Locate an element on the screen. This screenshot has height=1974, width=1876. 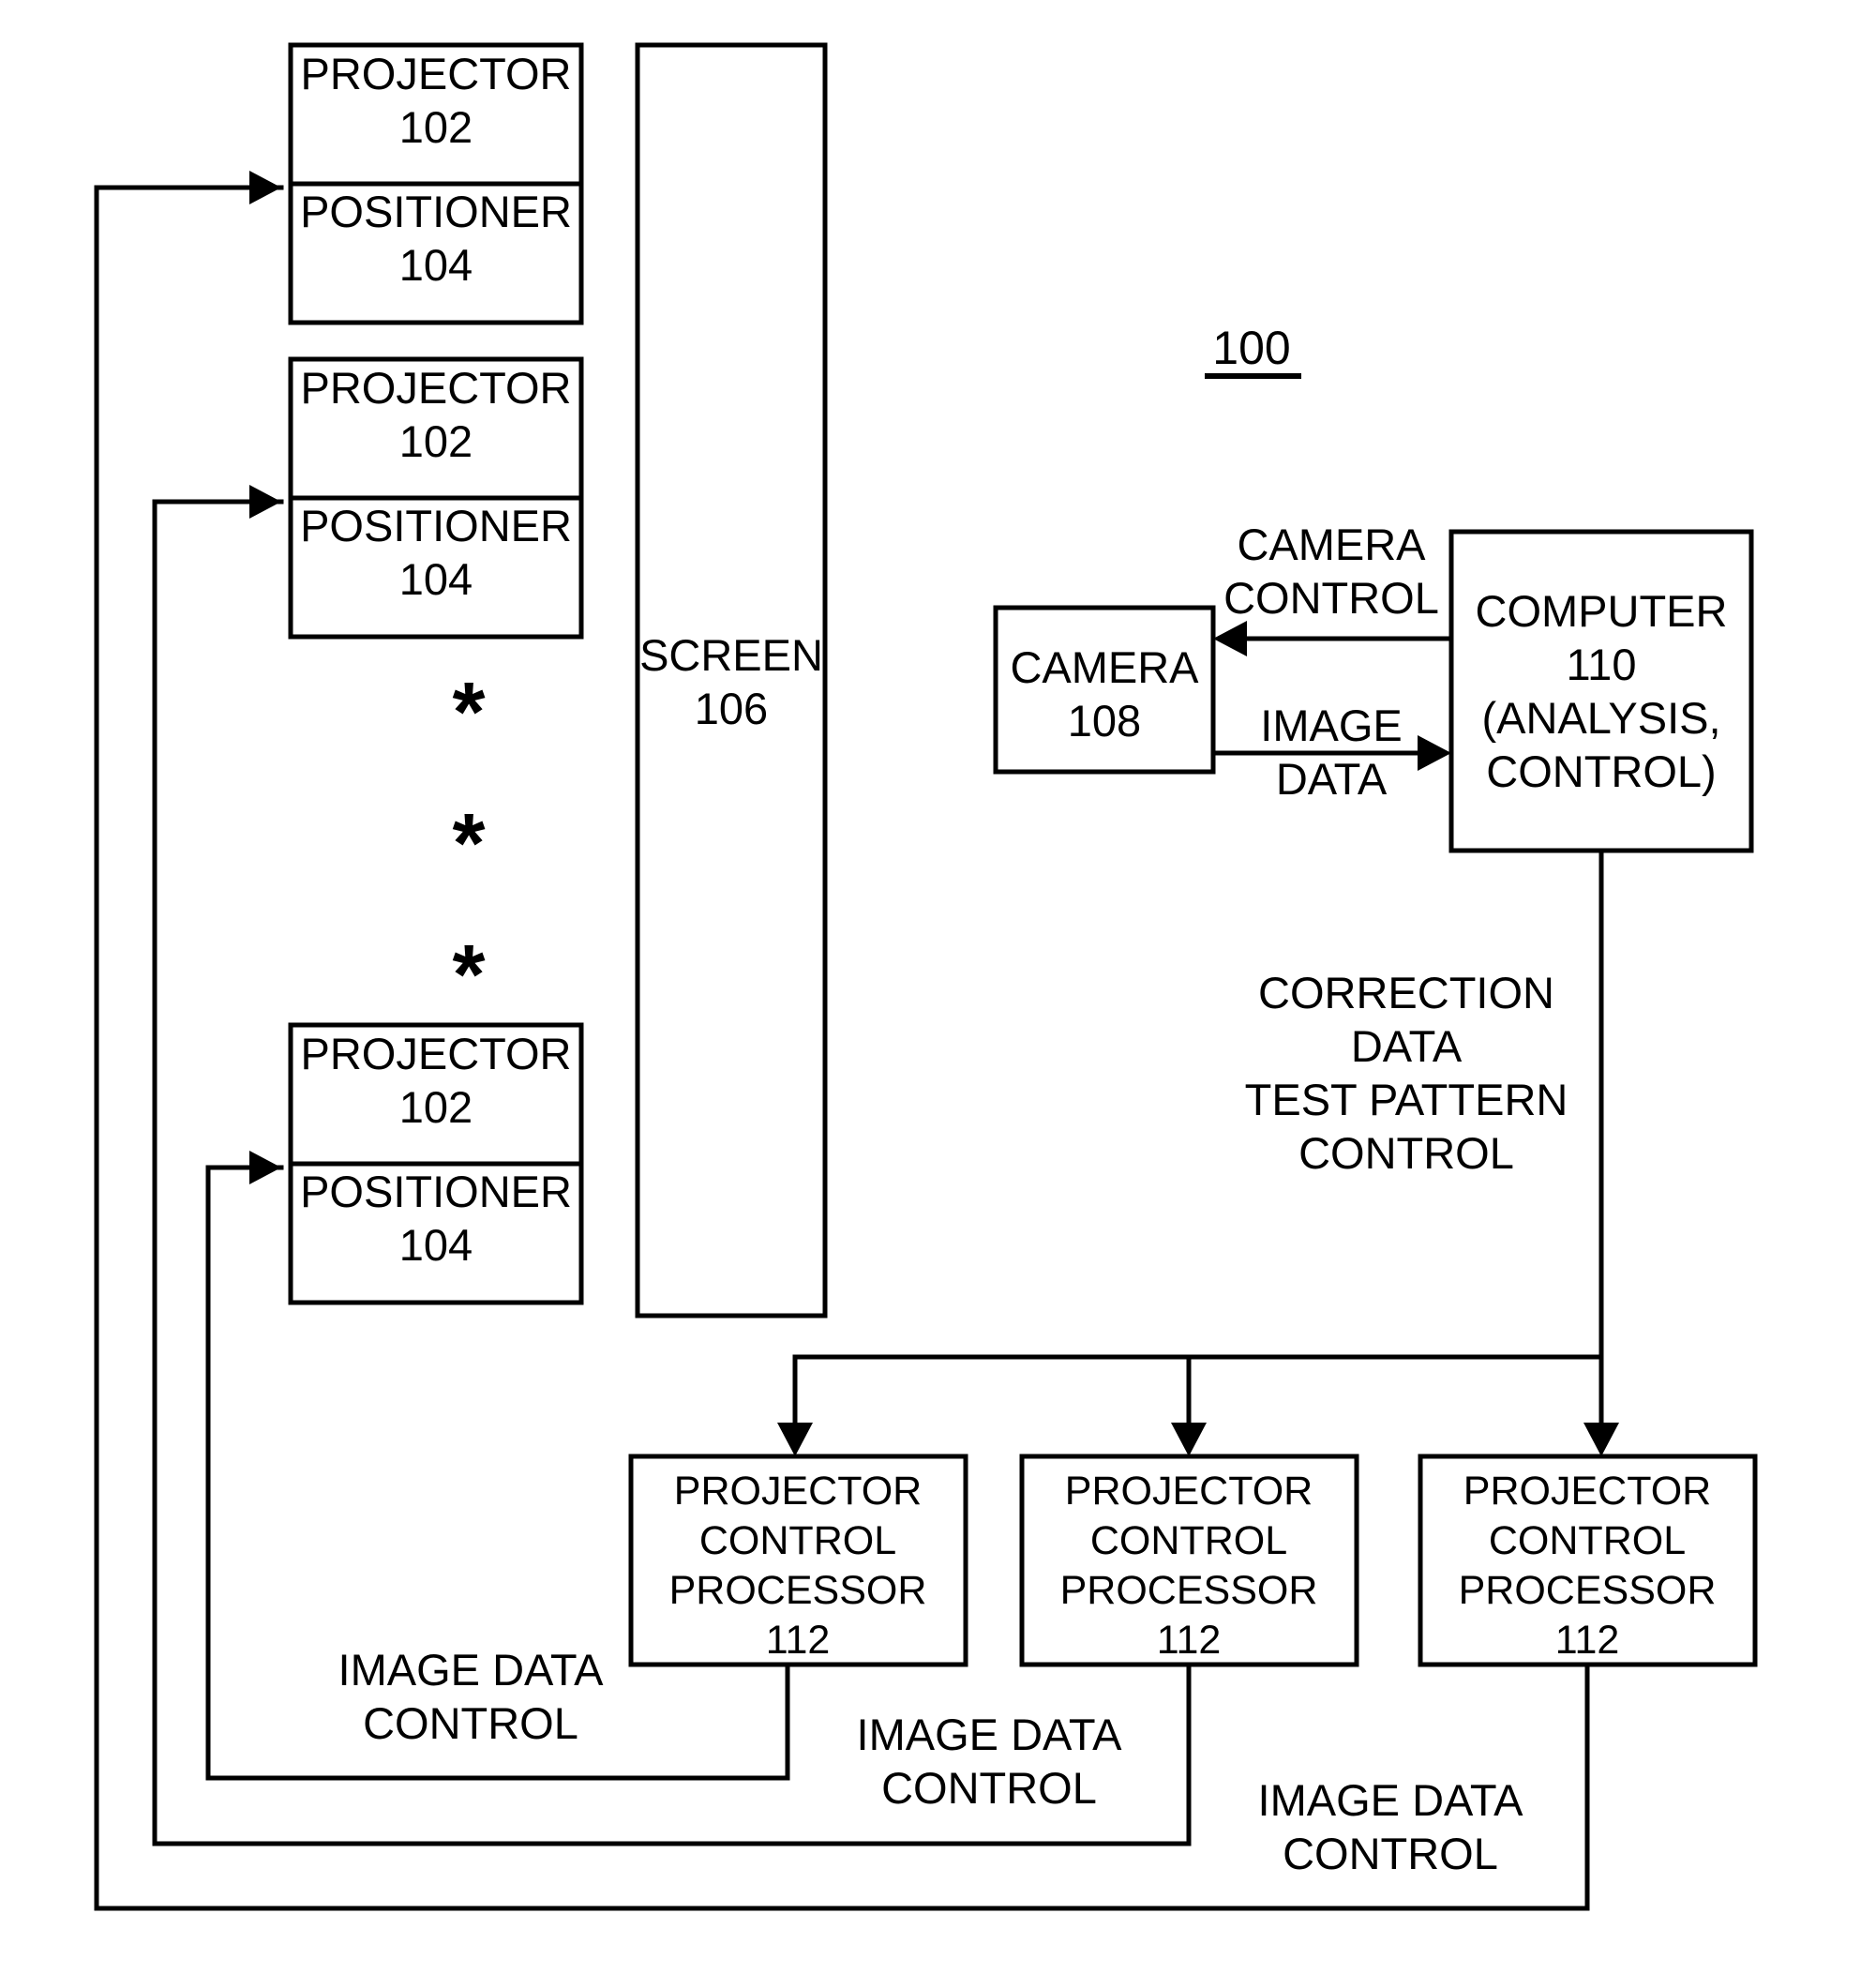
pcp-1-ref: 112 is located at coordinates (798, 1640).